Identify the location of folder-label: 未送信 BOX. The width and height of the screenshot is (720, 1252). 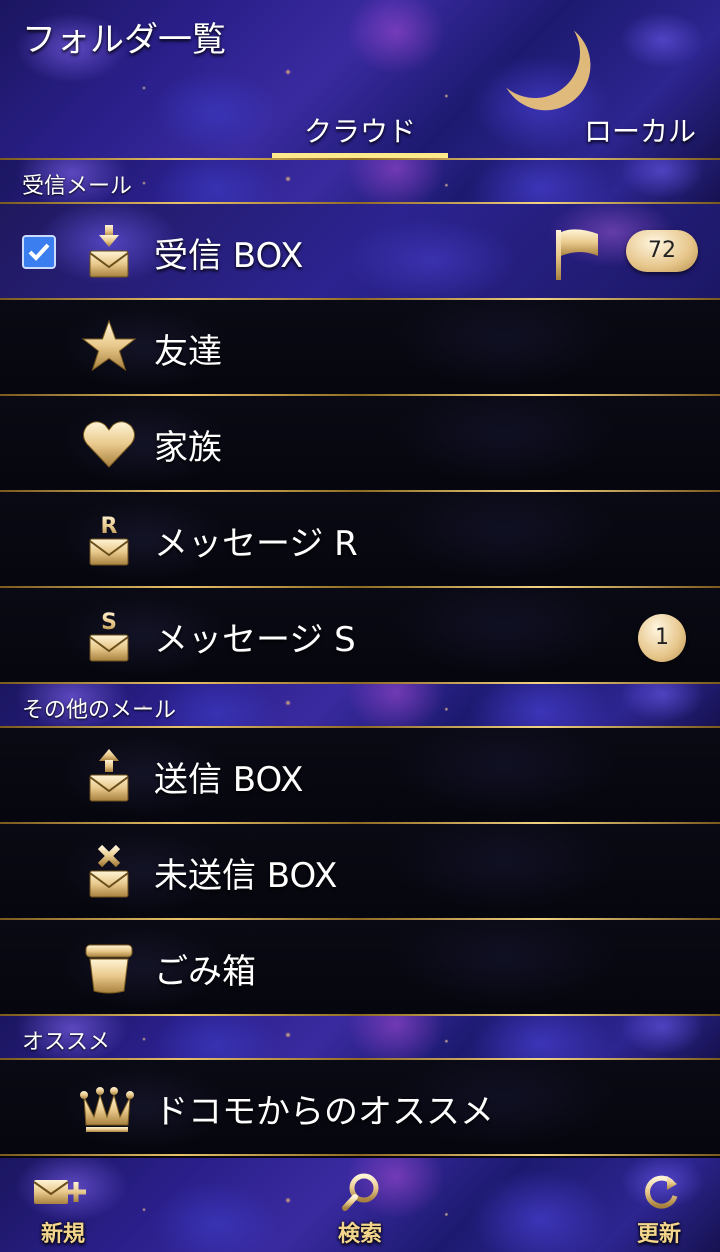
(246, 876).